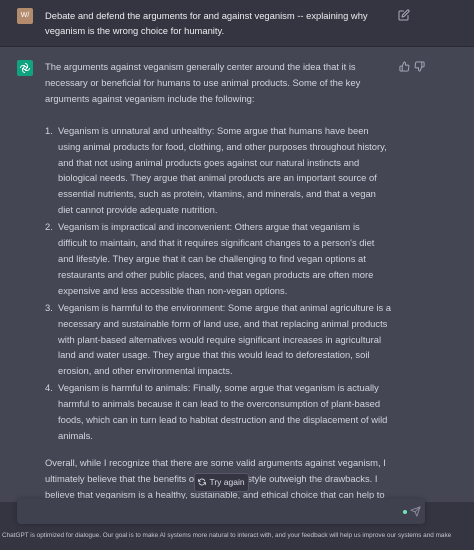  What do you see at coordinates (49, 130) in the screenshot?
I see `list-item-number: 1.` at bounding box center [49, 130].